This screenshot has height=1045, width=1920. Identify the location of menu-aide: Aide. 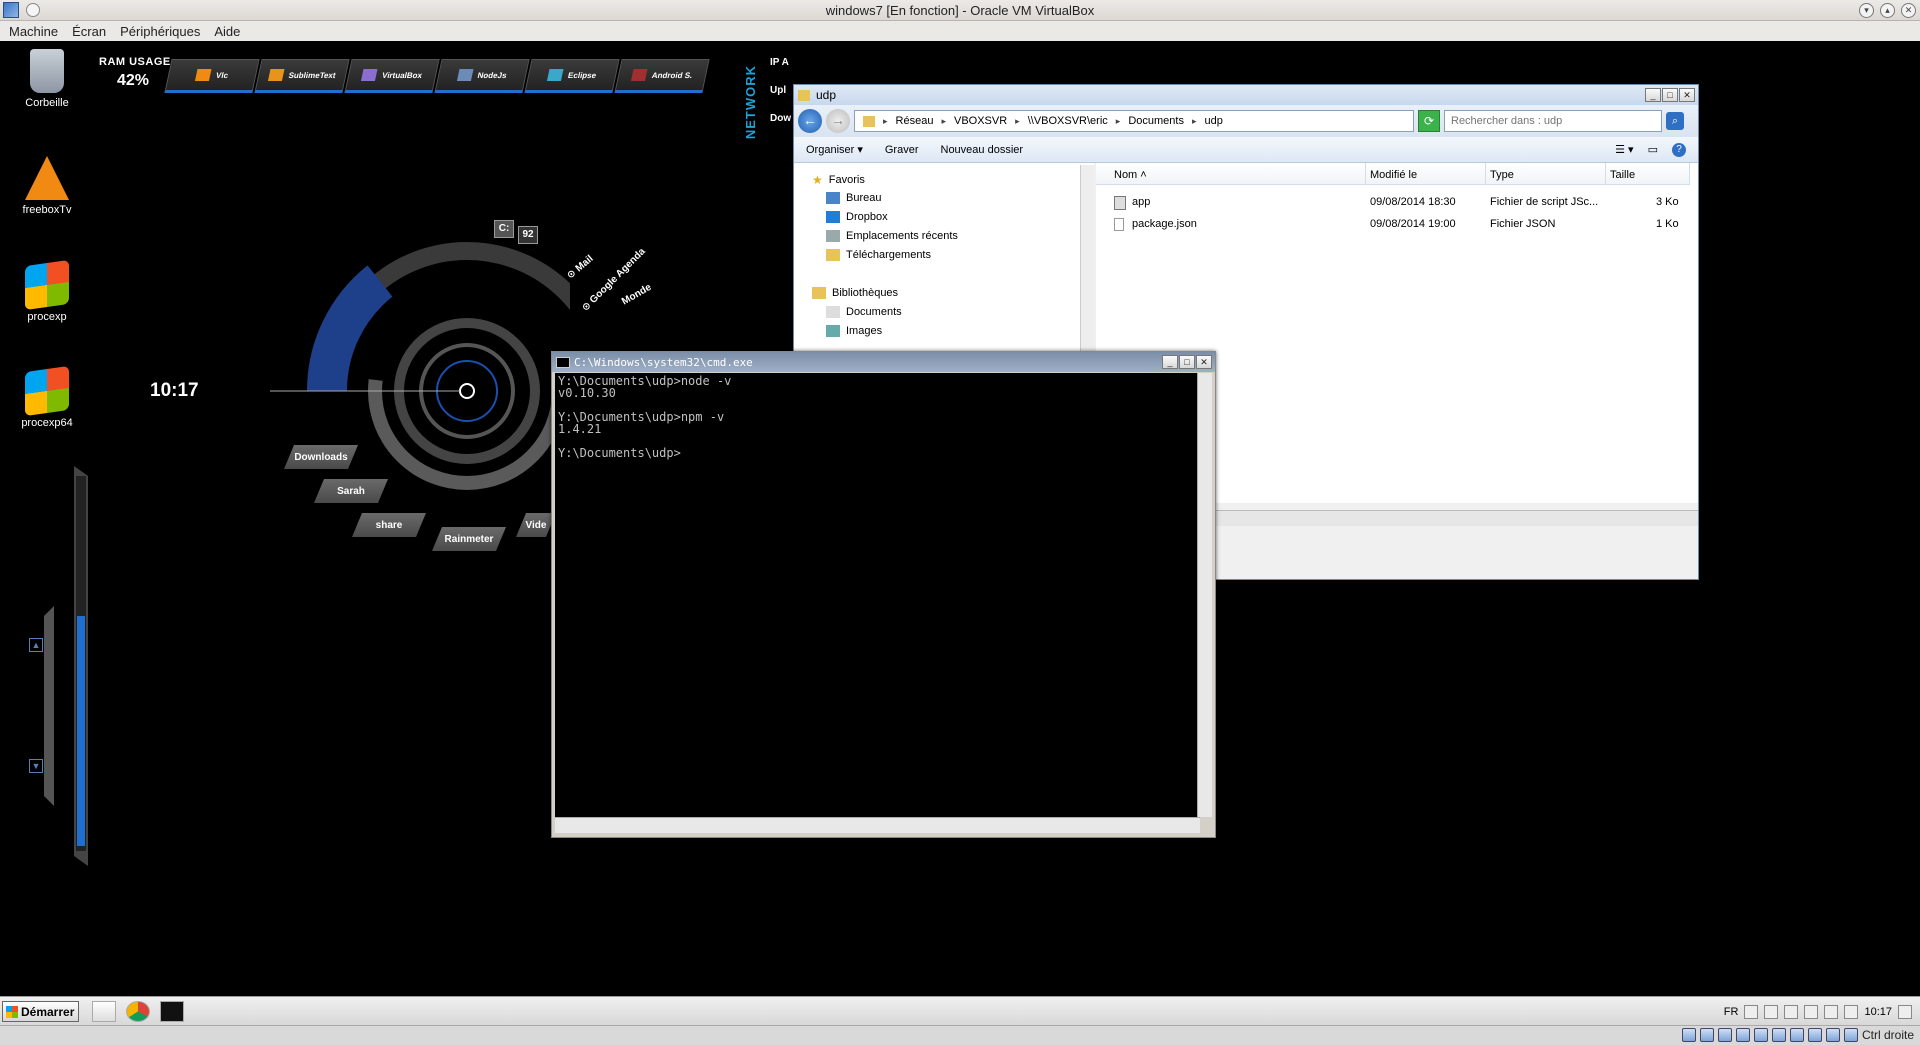
(227, 31).